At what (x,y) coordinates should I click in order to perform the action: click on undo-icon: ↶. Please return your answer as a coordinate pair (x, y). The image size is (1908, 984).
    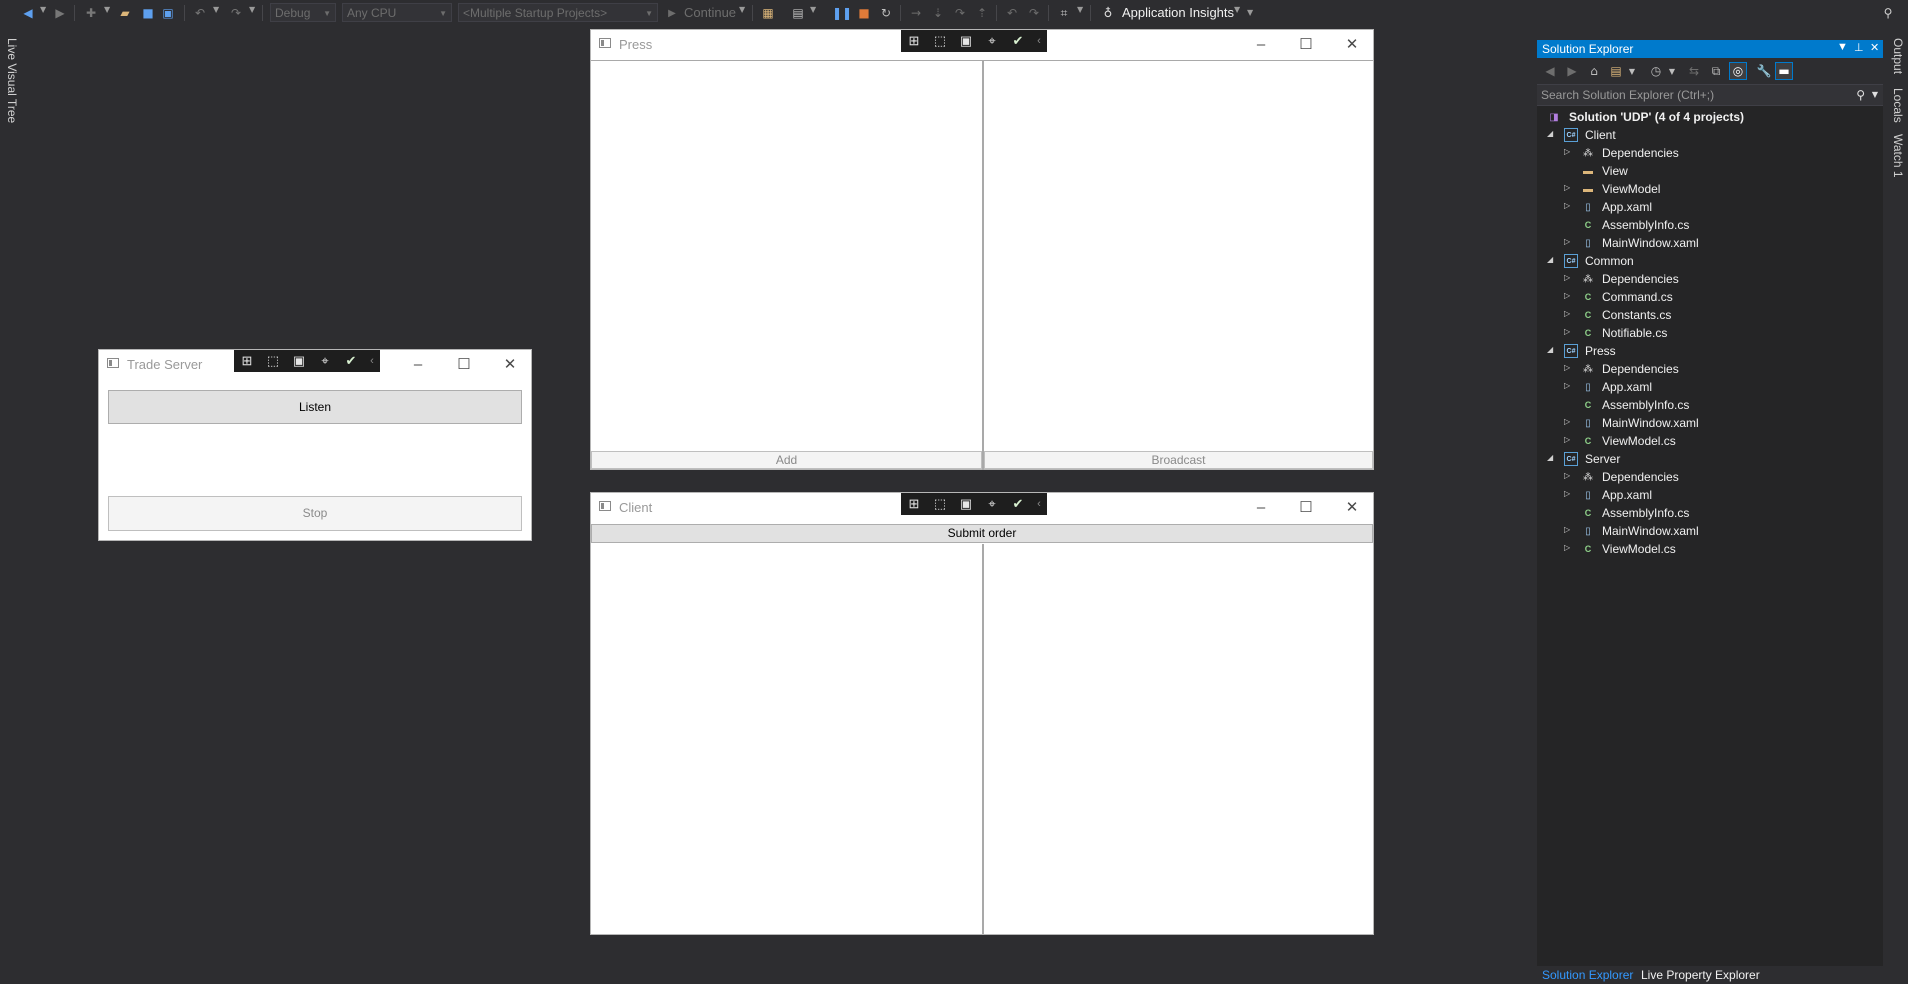
    Looking at the image, I should click on (200, 13).